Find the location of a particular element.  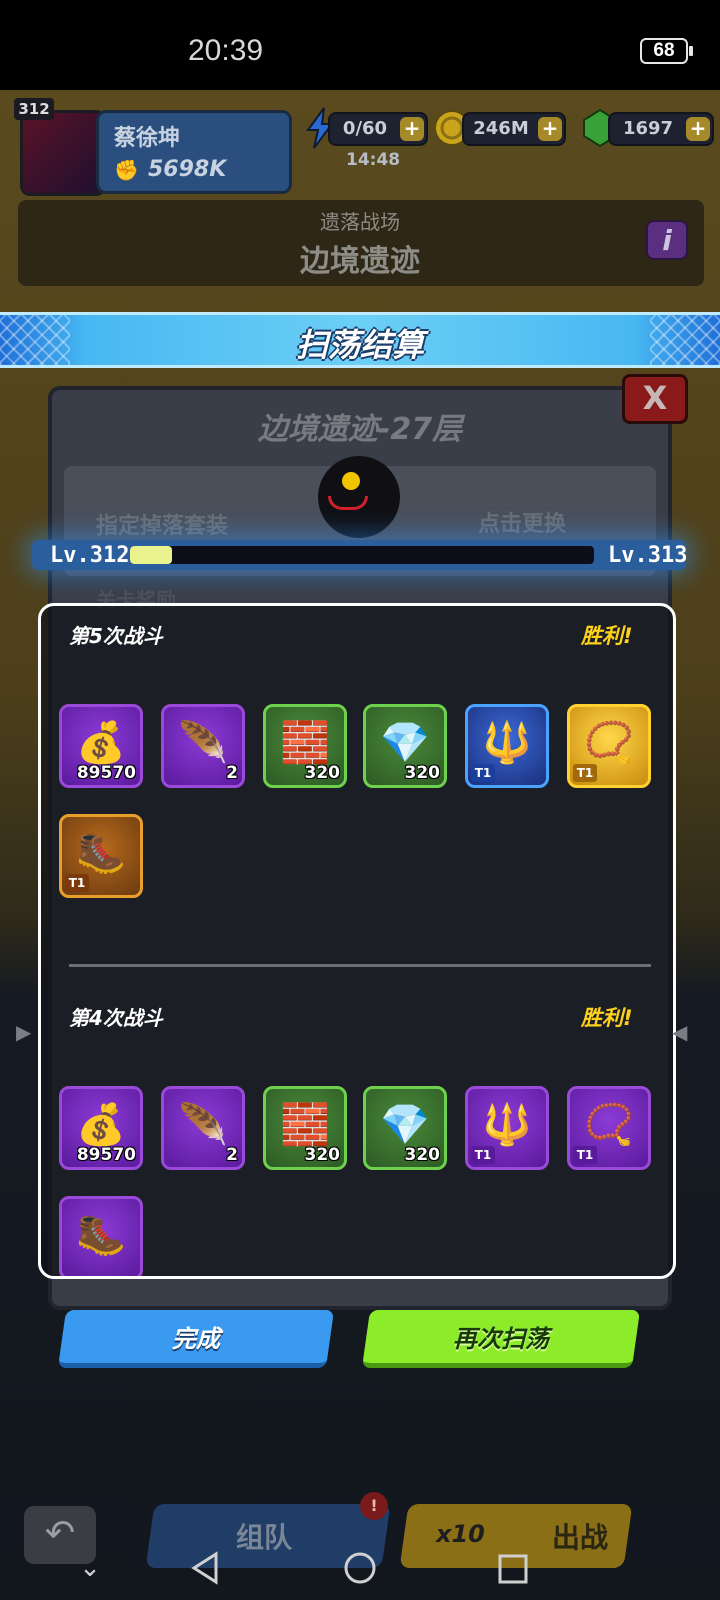

dialog-title: 边境遗迹-27层 is located at coordinates (360, 429).